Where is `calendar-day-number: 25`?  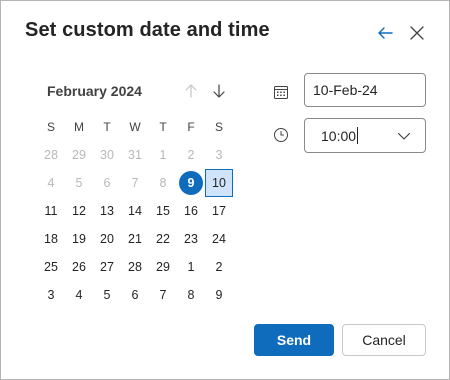
calendar-day-number: 25 is located at coordinates (51, 267).